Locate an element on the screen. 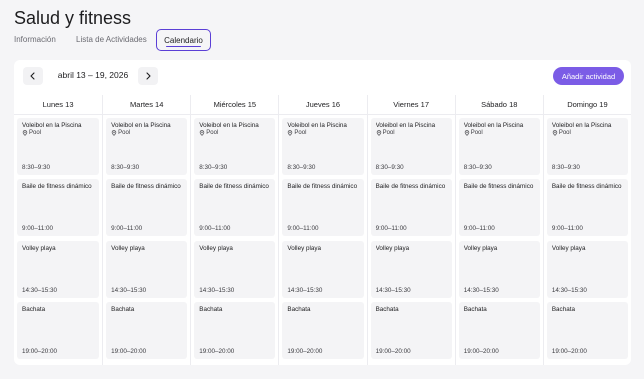  tab-lista-actividades: Lista de Actividades is located at coordinates (111, 39).